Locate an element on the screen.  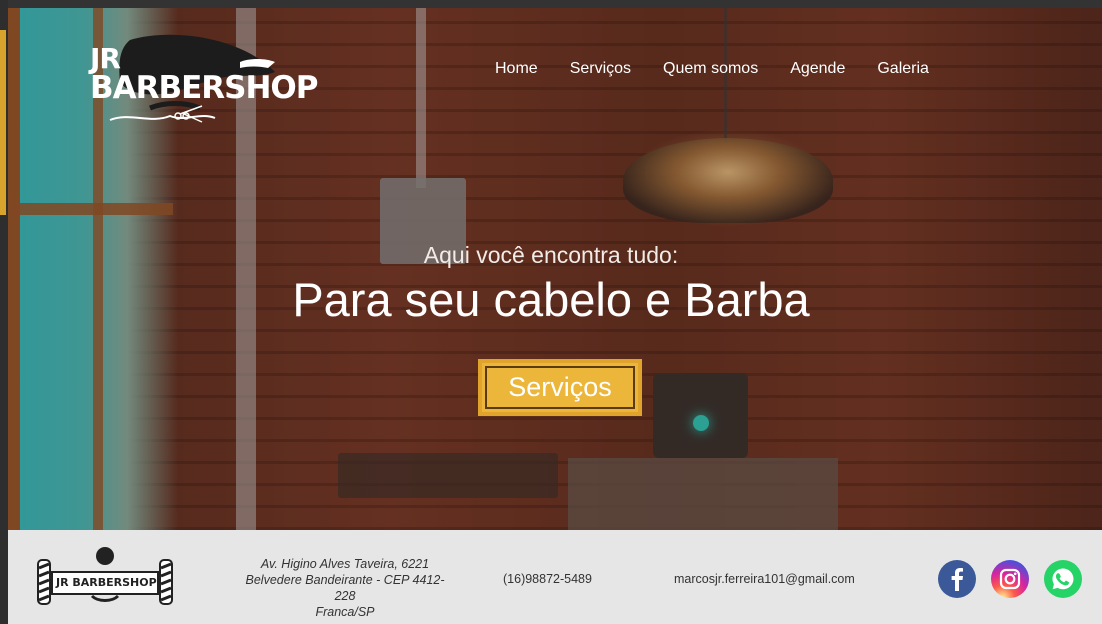
nav-agende: Agende is located at coordinates (817, 69).